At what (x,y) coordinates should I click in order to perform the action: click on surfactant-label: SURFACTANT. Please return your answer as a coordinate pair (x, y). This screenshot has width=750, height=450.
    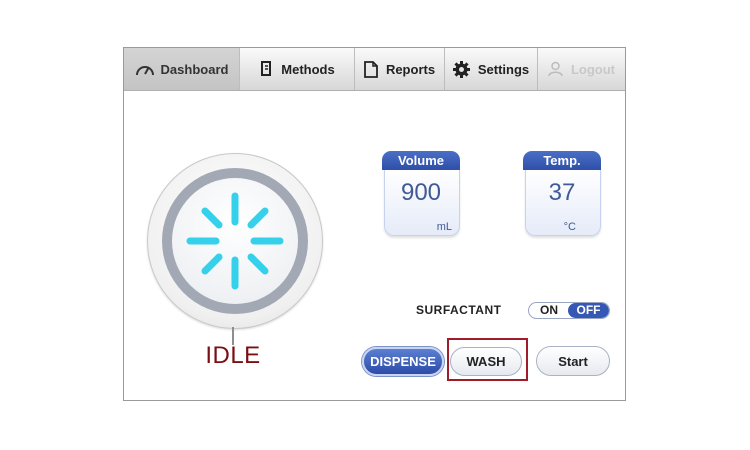
    Looking at the image, I should click on (459, 310).